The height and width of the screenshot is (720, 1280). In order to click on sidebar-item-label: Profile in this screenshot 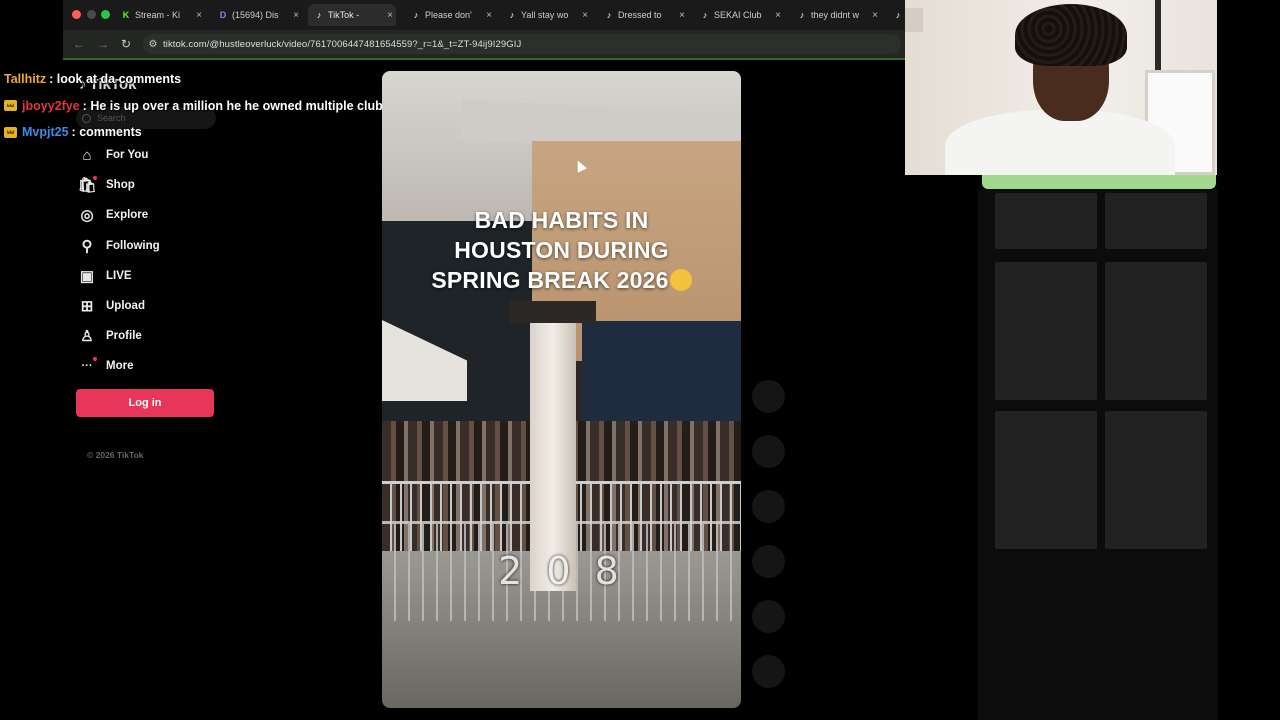, I will do `click(124, 336)`.